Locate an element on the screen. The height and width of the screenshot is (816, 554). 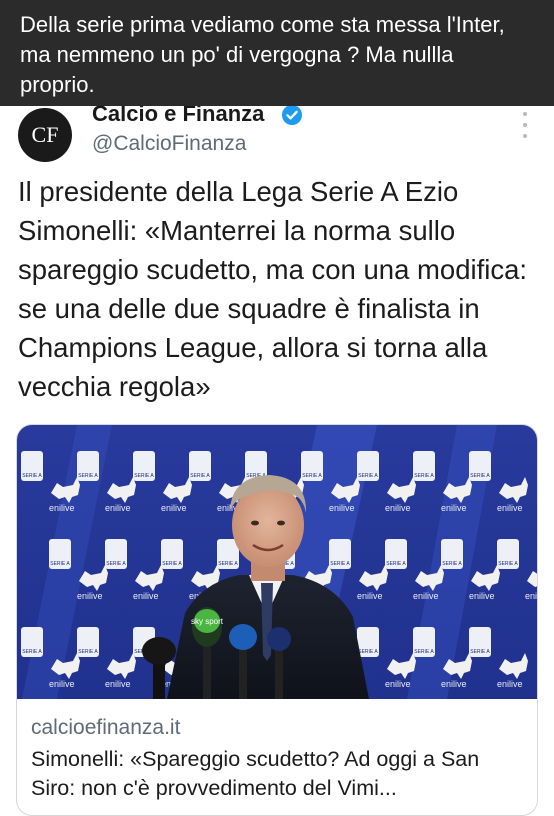
mic-brand-label: sky sport is located at coordinates (207, 621).